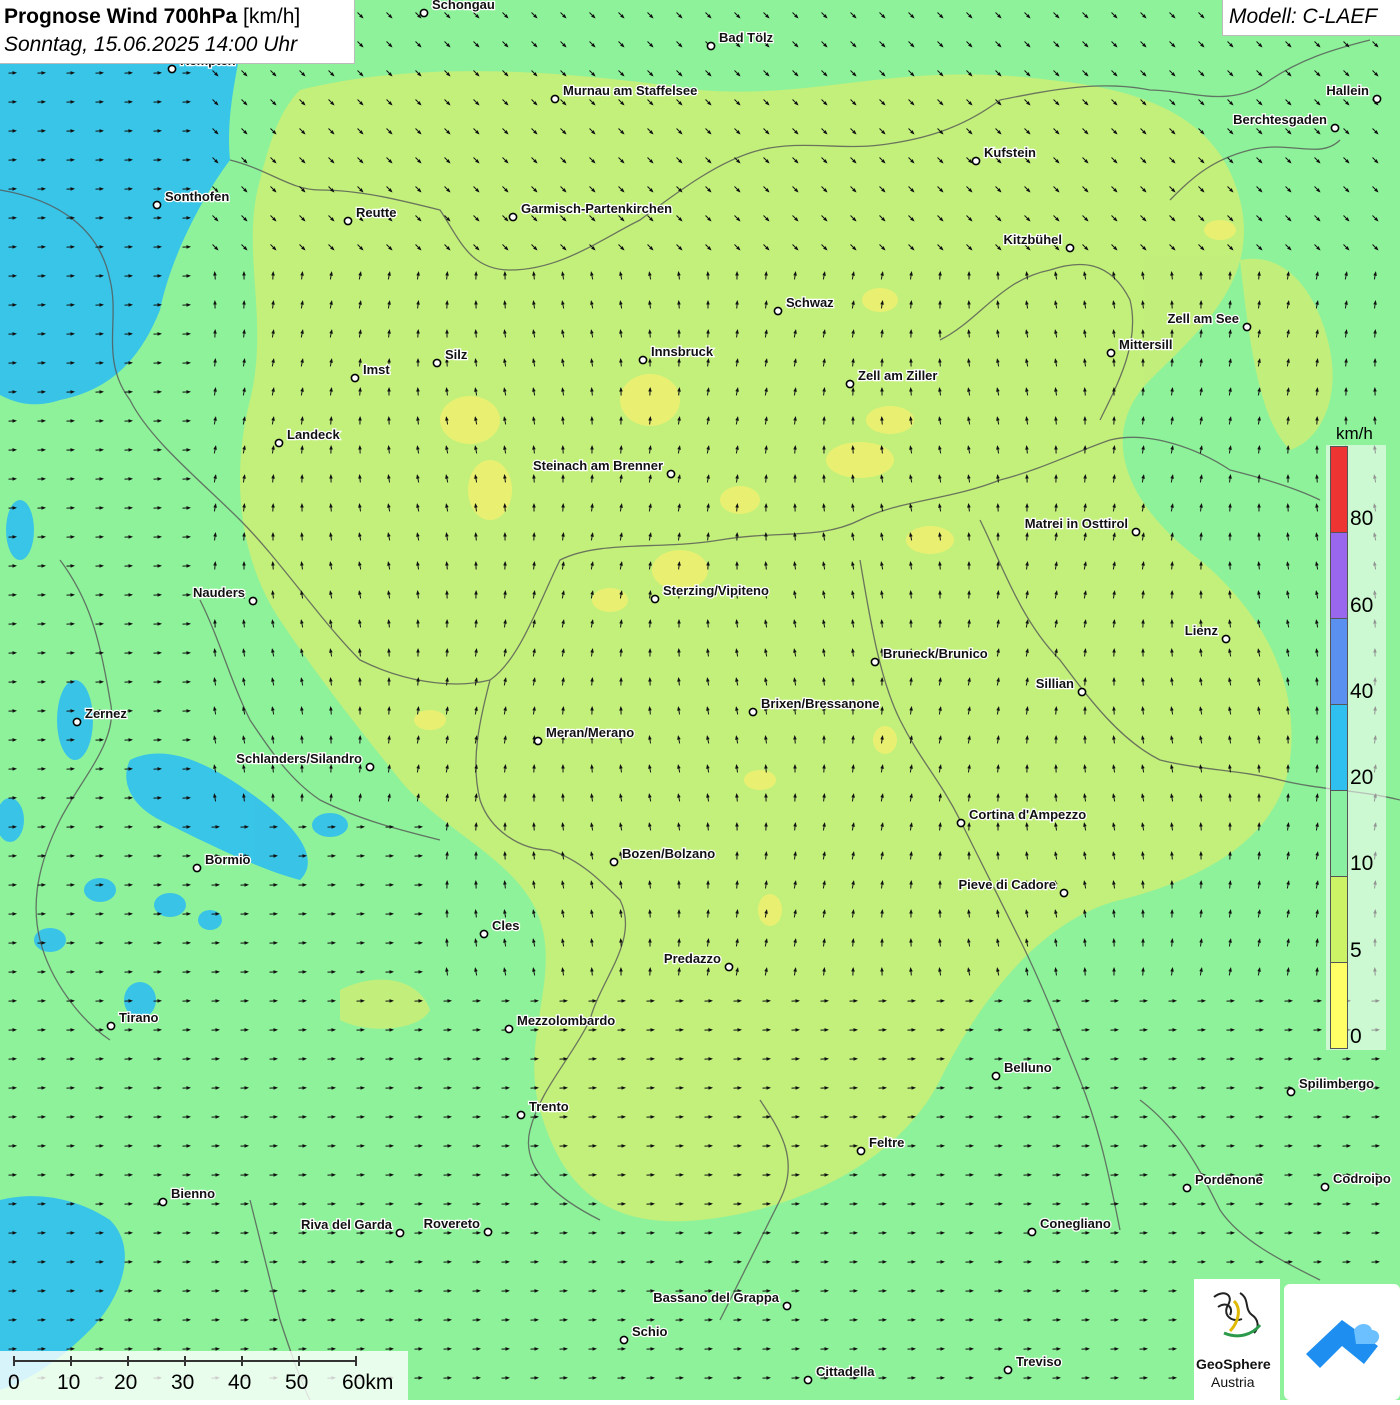 The width and height of the screenshot is (1400, 1405). Describe the element at coordinates (1356, 951) in the screenshot. I see `legend-label: 5` at that location.